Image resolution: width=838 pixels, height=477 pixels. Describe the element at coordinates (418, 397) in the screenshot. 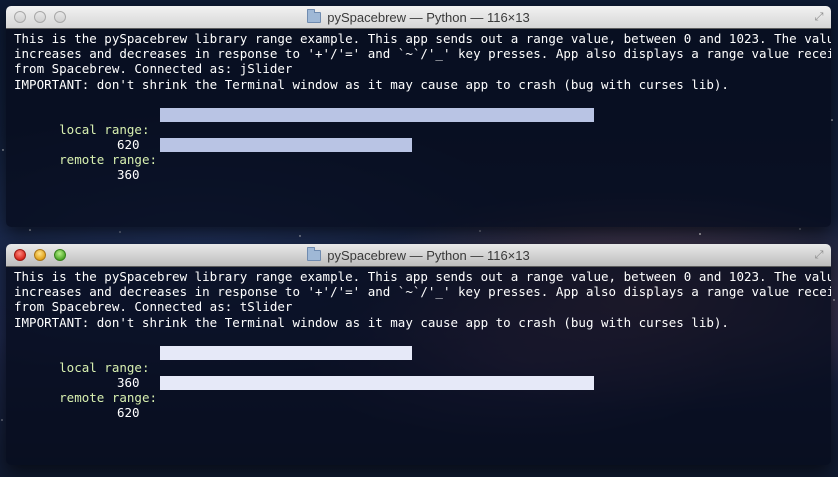

I see `remote-range-row: remote range: 620` at that location.